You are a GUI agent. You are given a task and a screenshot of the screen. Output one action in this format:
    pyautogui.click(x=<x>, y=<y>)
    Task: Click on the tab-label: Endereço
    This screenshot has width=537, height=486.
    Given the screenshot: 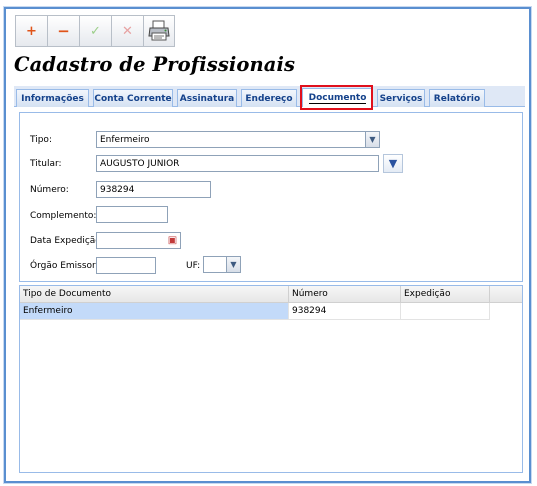 What is the action you would take?
    pyautogui.click(x=269, y=98)
    